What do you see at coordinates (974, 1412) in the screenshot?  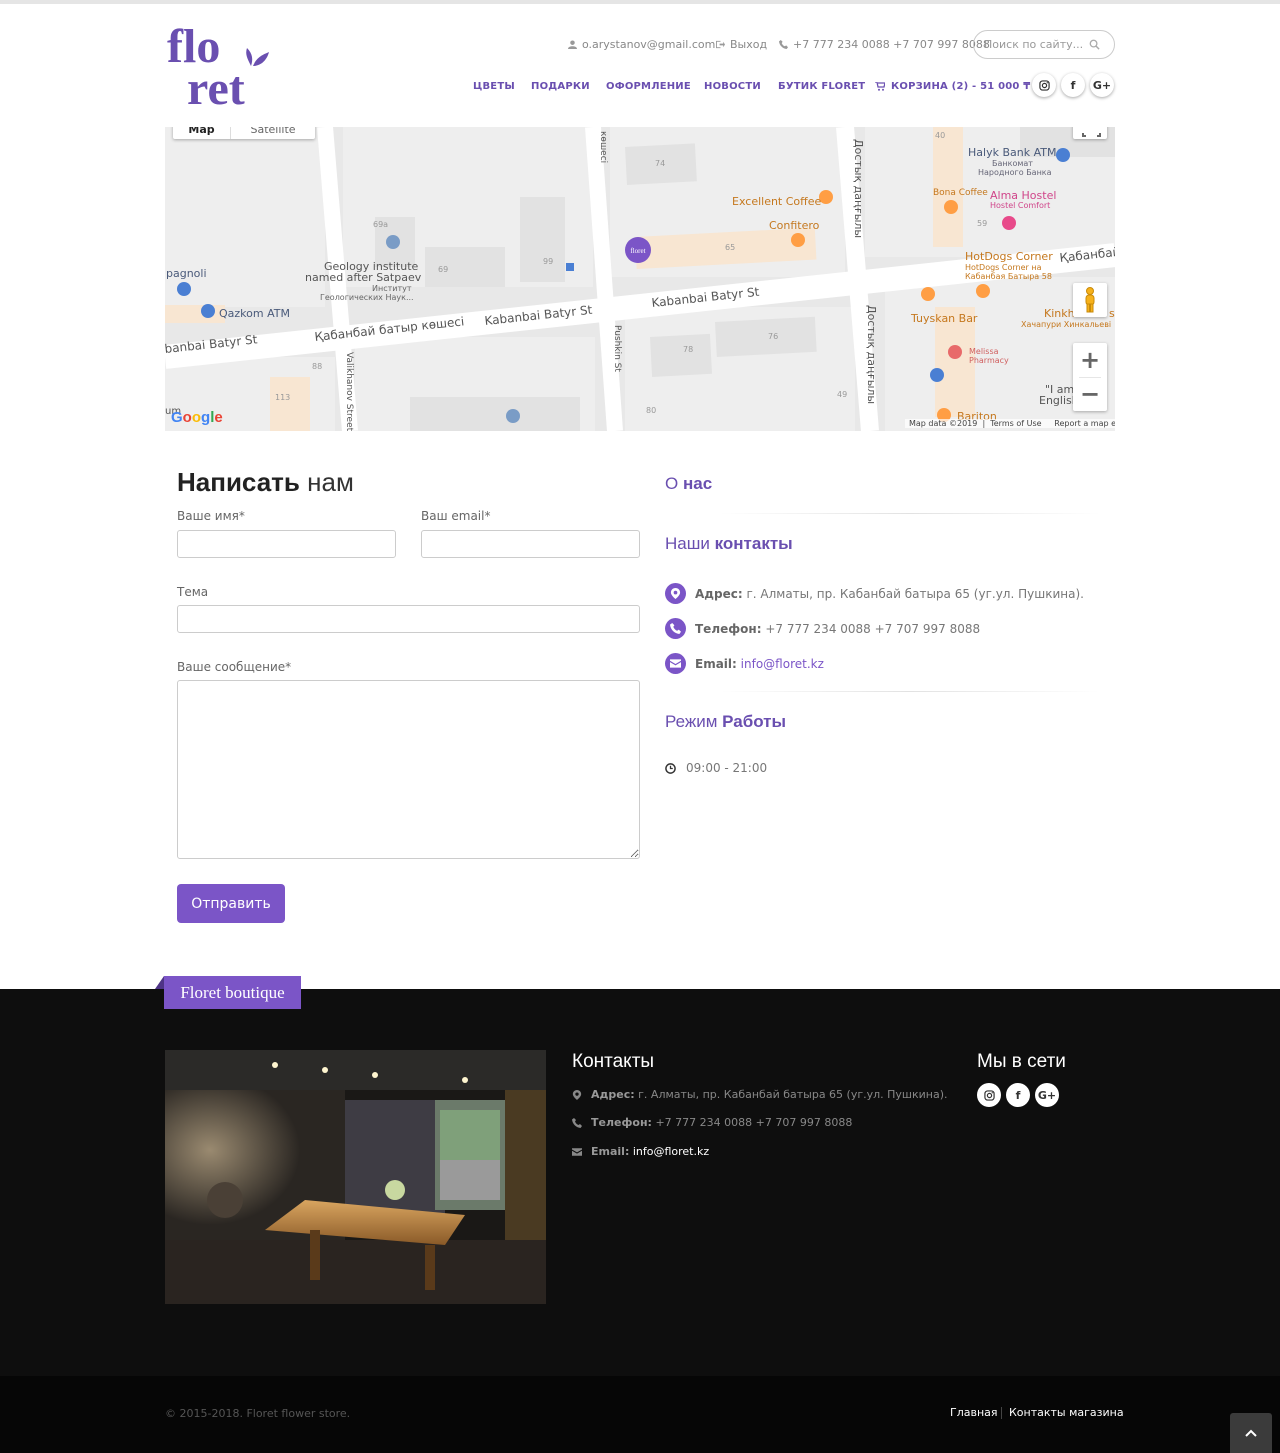 I see `footer-link-home: Главная` at bounding box center [974, 1412].